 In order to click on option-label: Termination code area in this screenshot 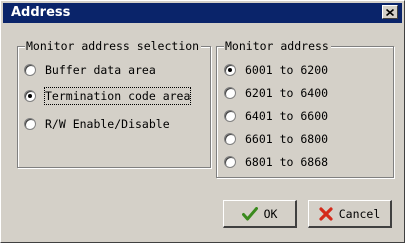, I will do `click(117, 96)`.